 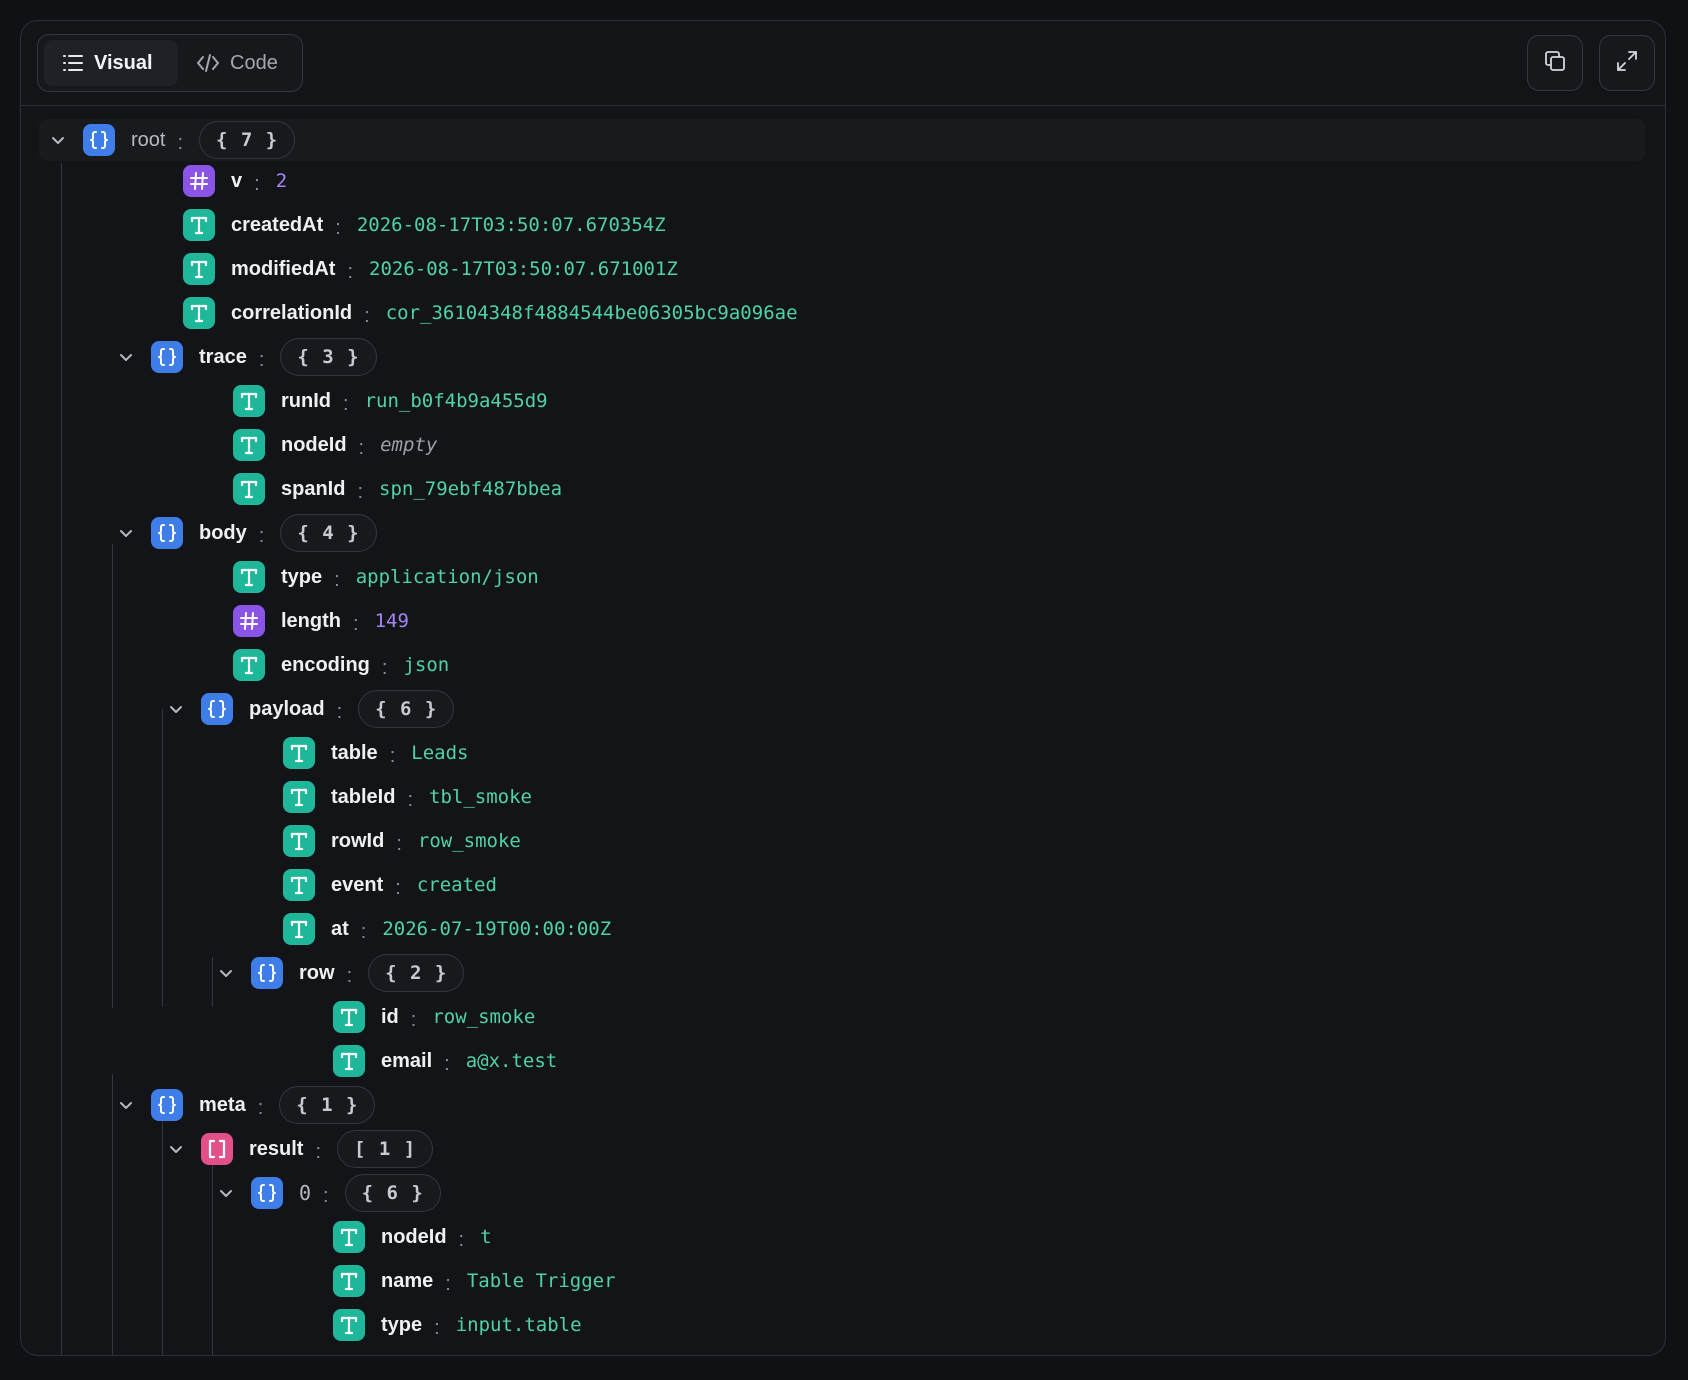 What do you see at coordinates (390, 885) in the screenshot?
I see `tree-row-event: event : created` at bounding box center [390, 885].